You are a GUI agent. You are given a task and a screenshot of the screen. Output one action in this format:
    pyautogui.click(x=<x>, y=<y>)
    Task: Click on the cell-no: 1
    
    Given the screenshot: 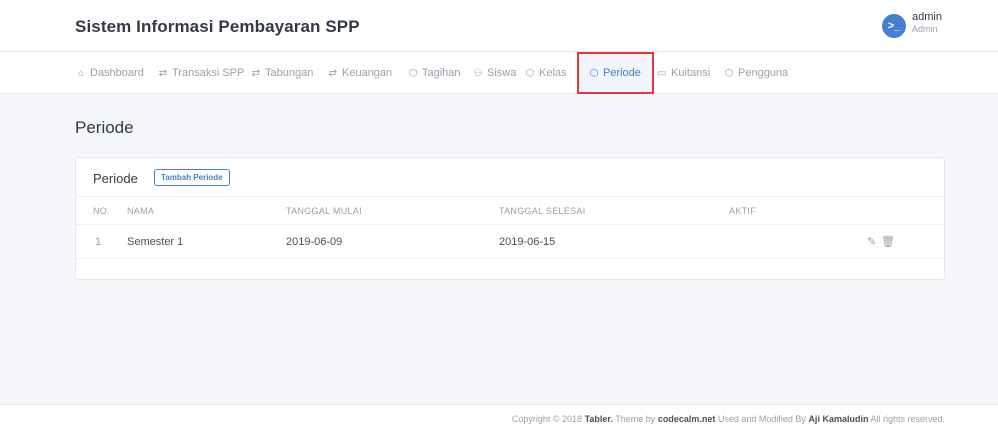 What is the action you would take?
    pyautogui.click(x=98, y=242)
    